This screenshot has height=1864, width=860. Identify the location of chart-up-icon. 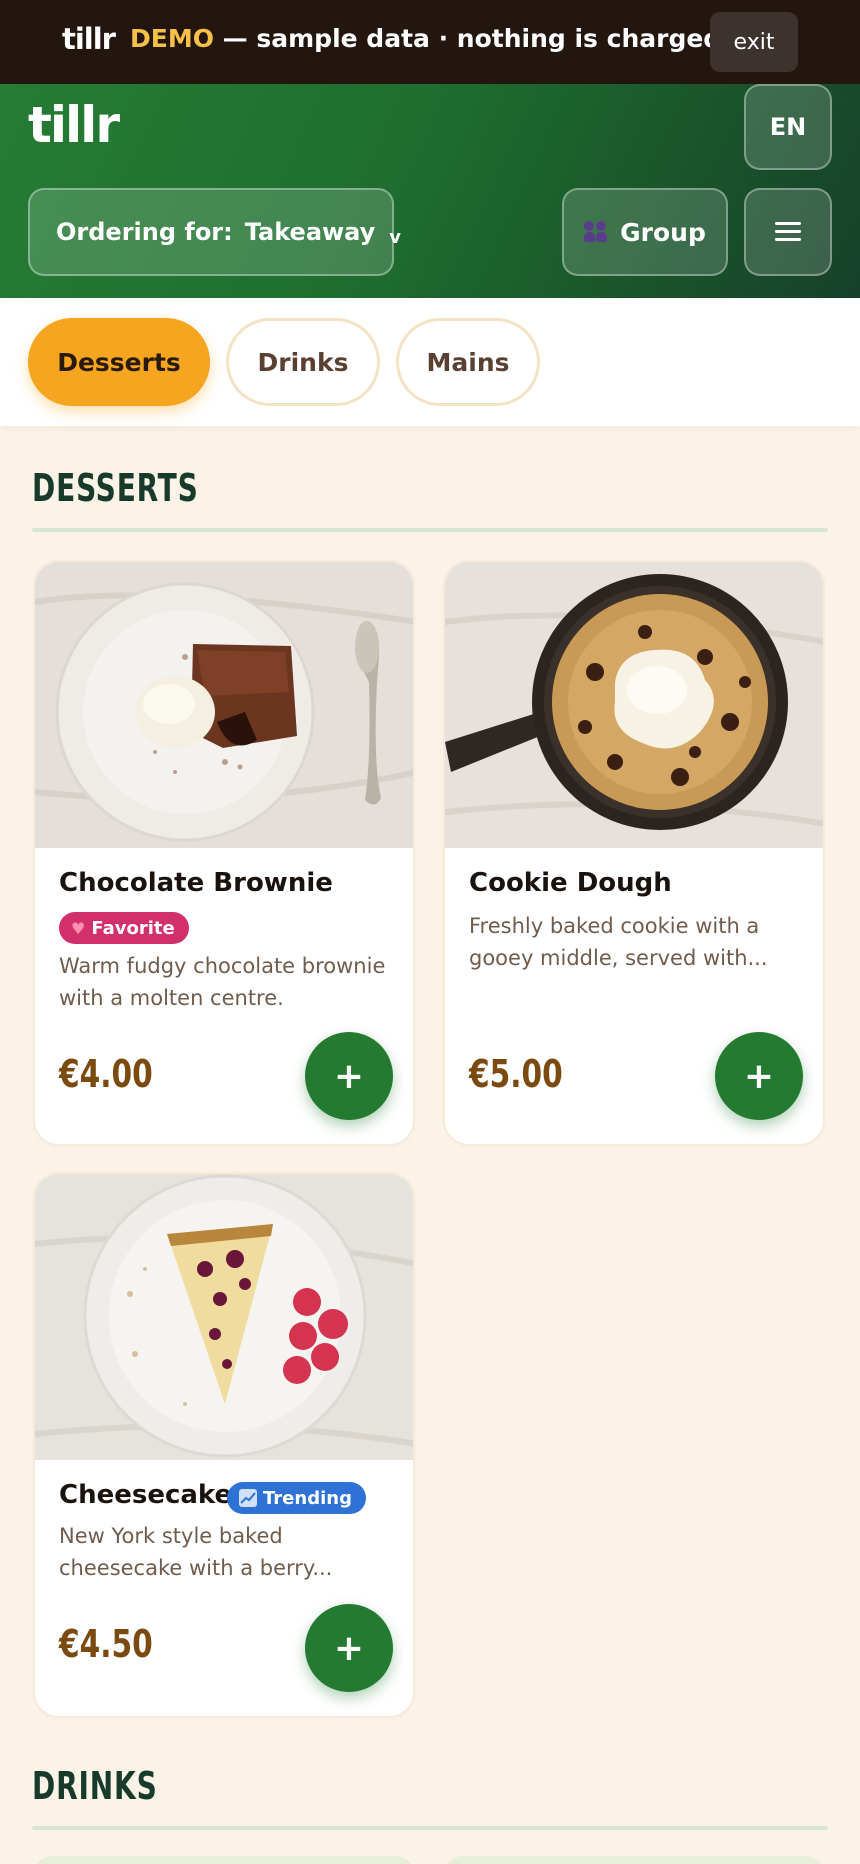
(248, 1498).